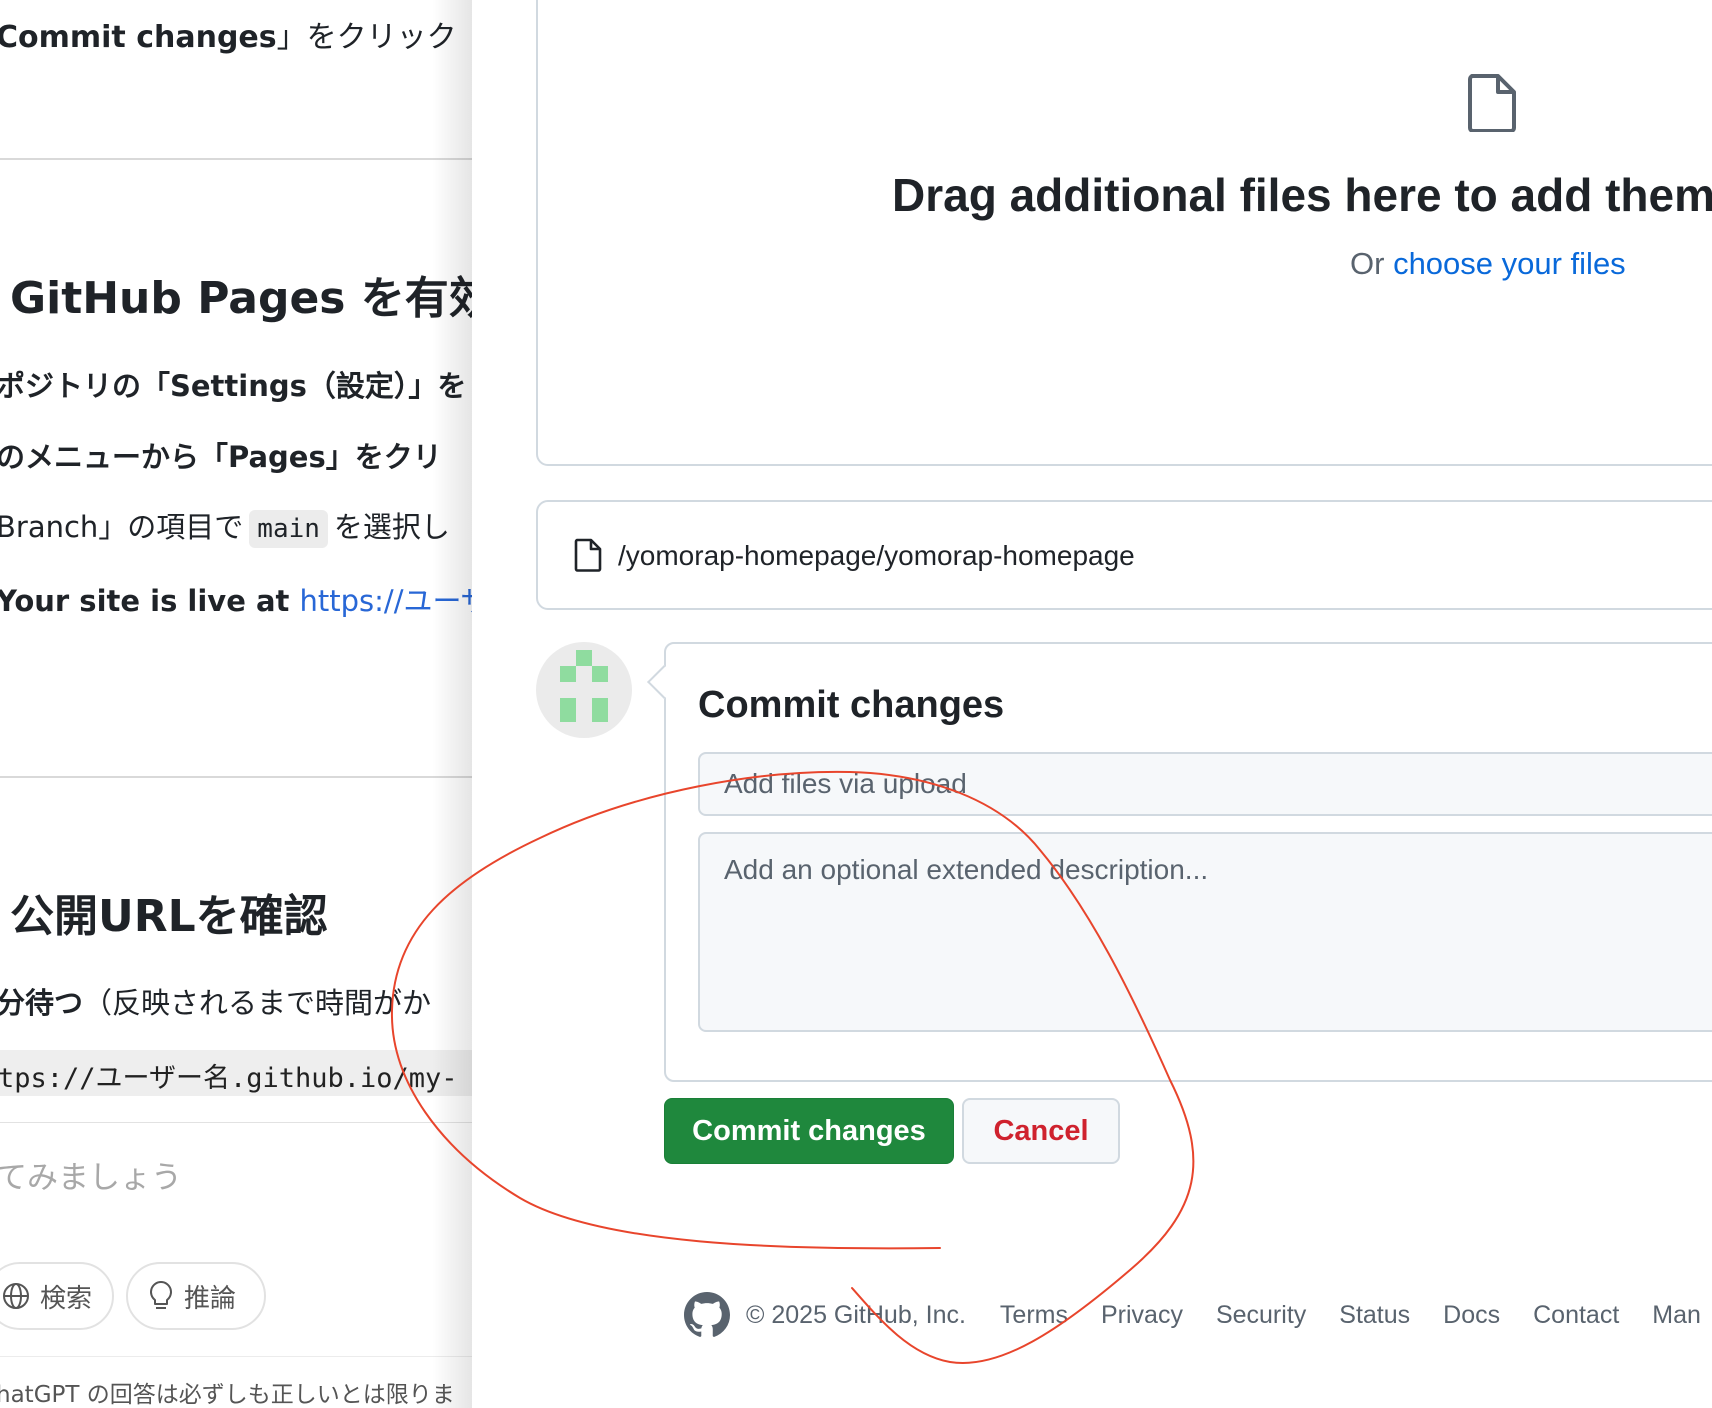  I want to click on bullet-branch: Branch」の項目で main を選択し, so click(225, 526).